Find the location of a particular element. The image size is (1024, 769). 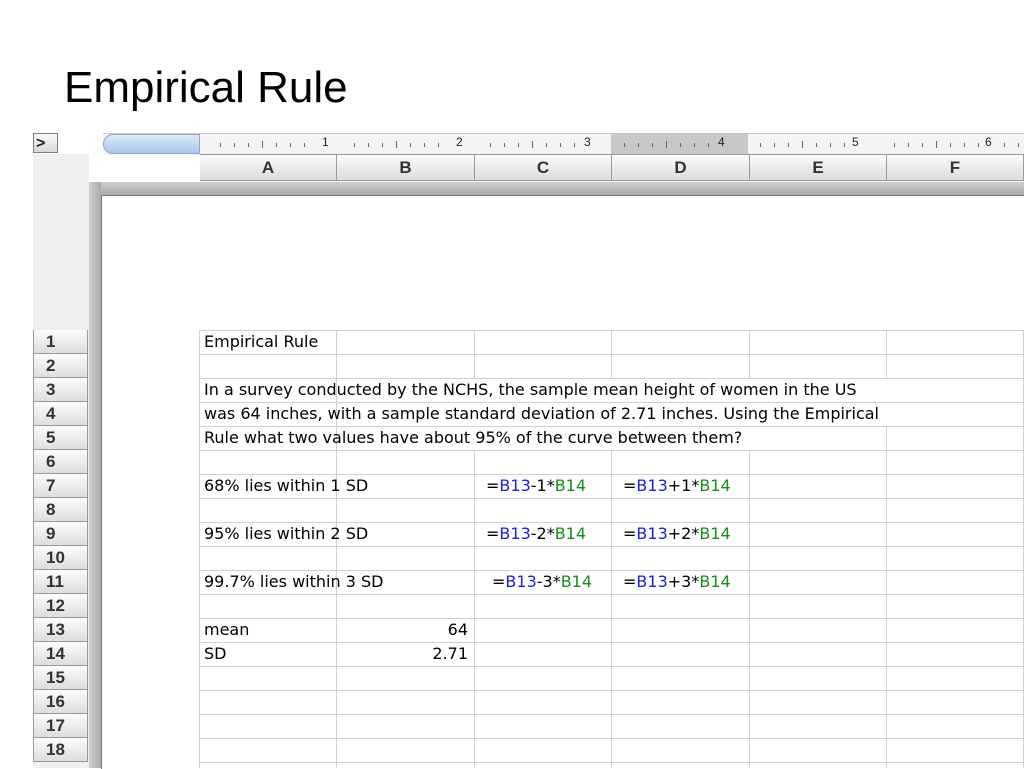

formula-operator: -3* is located at coordinates (548, 581).